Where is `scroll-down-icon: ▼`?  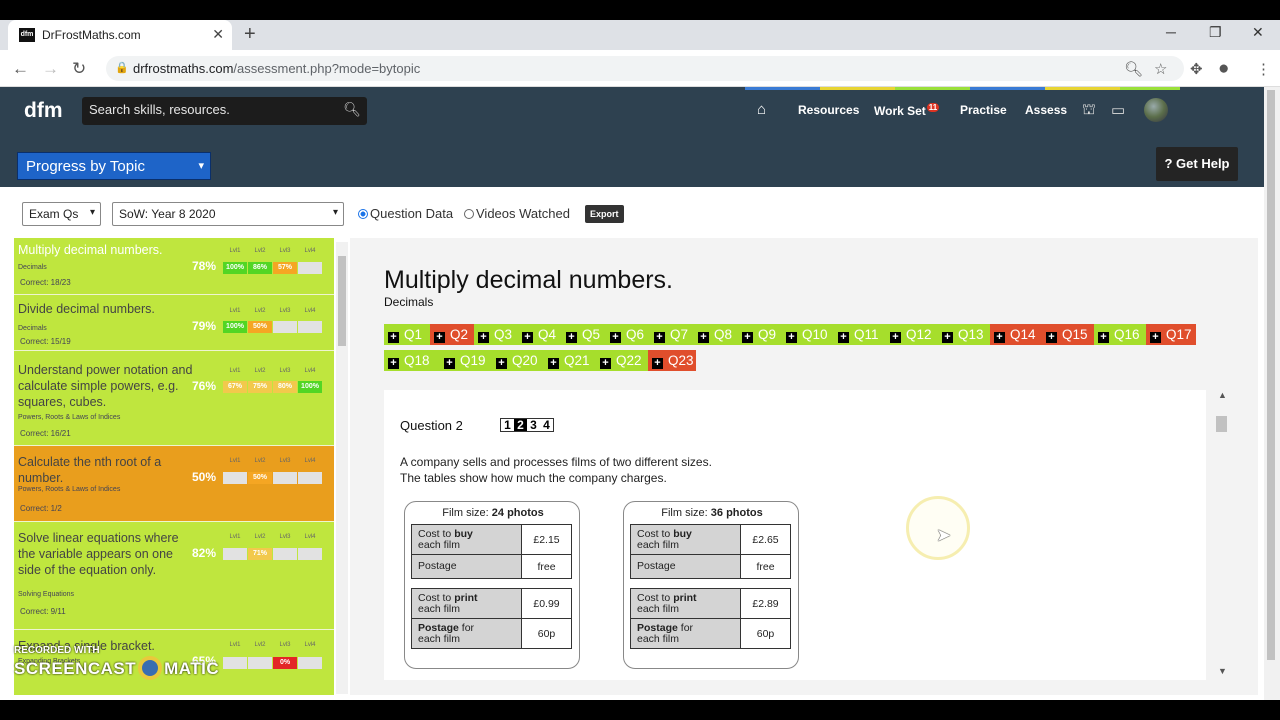
scroll-down-icon: ▼ is located at coordinates (1222, 671).